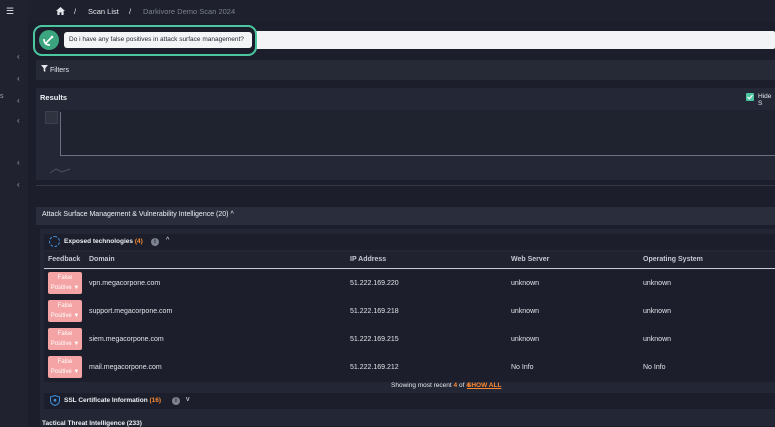 This screenshot has height=427, width=775. What do you see at coordinates (64, 259) in the screenshot?
I see `column-header-feedback: Feedback` at bounding box center [64, 259].